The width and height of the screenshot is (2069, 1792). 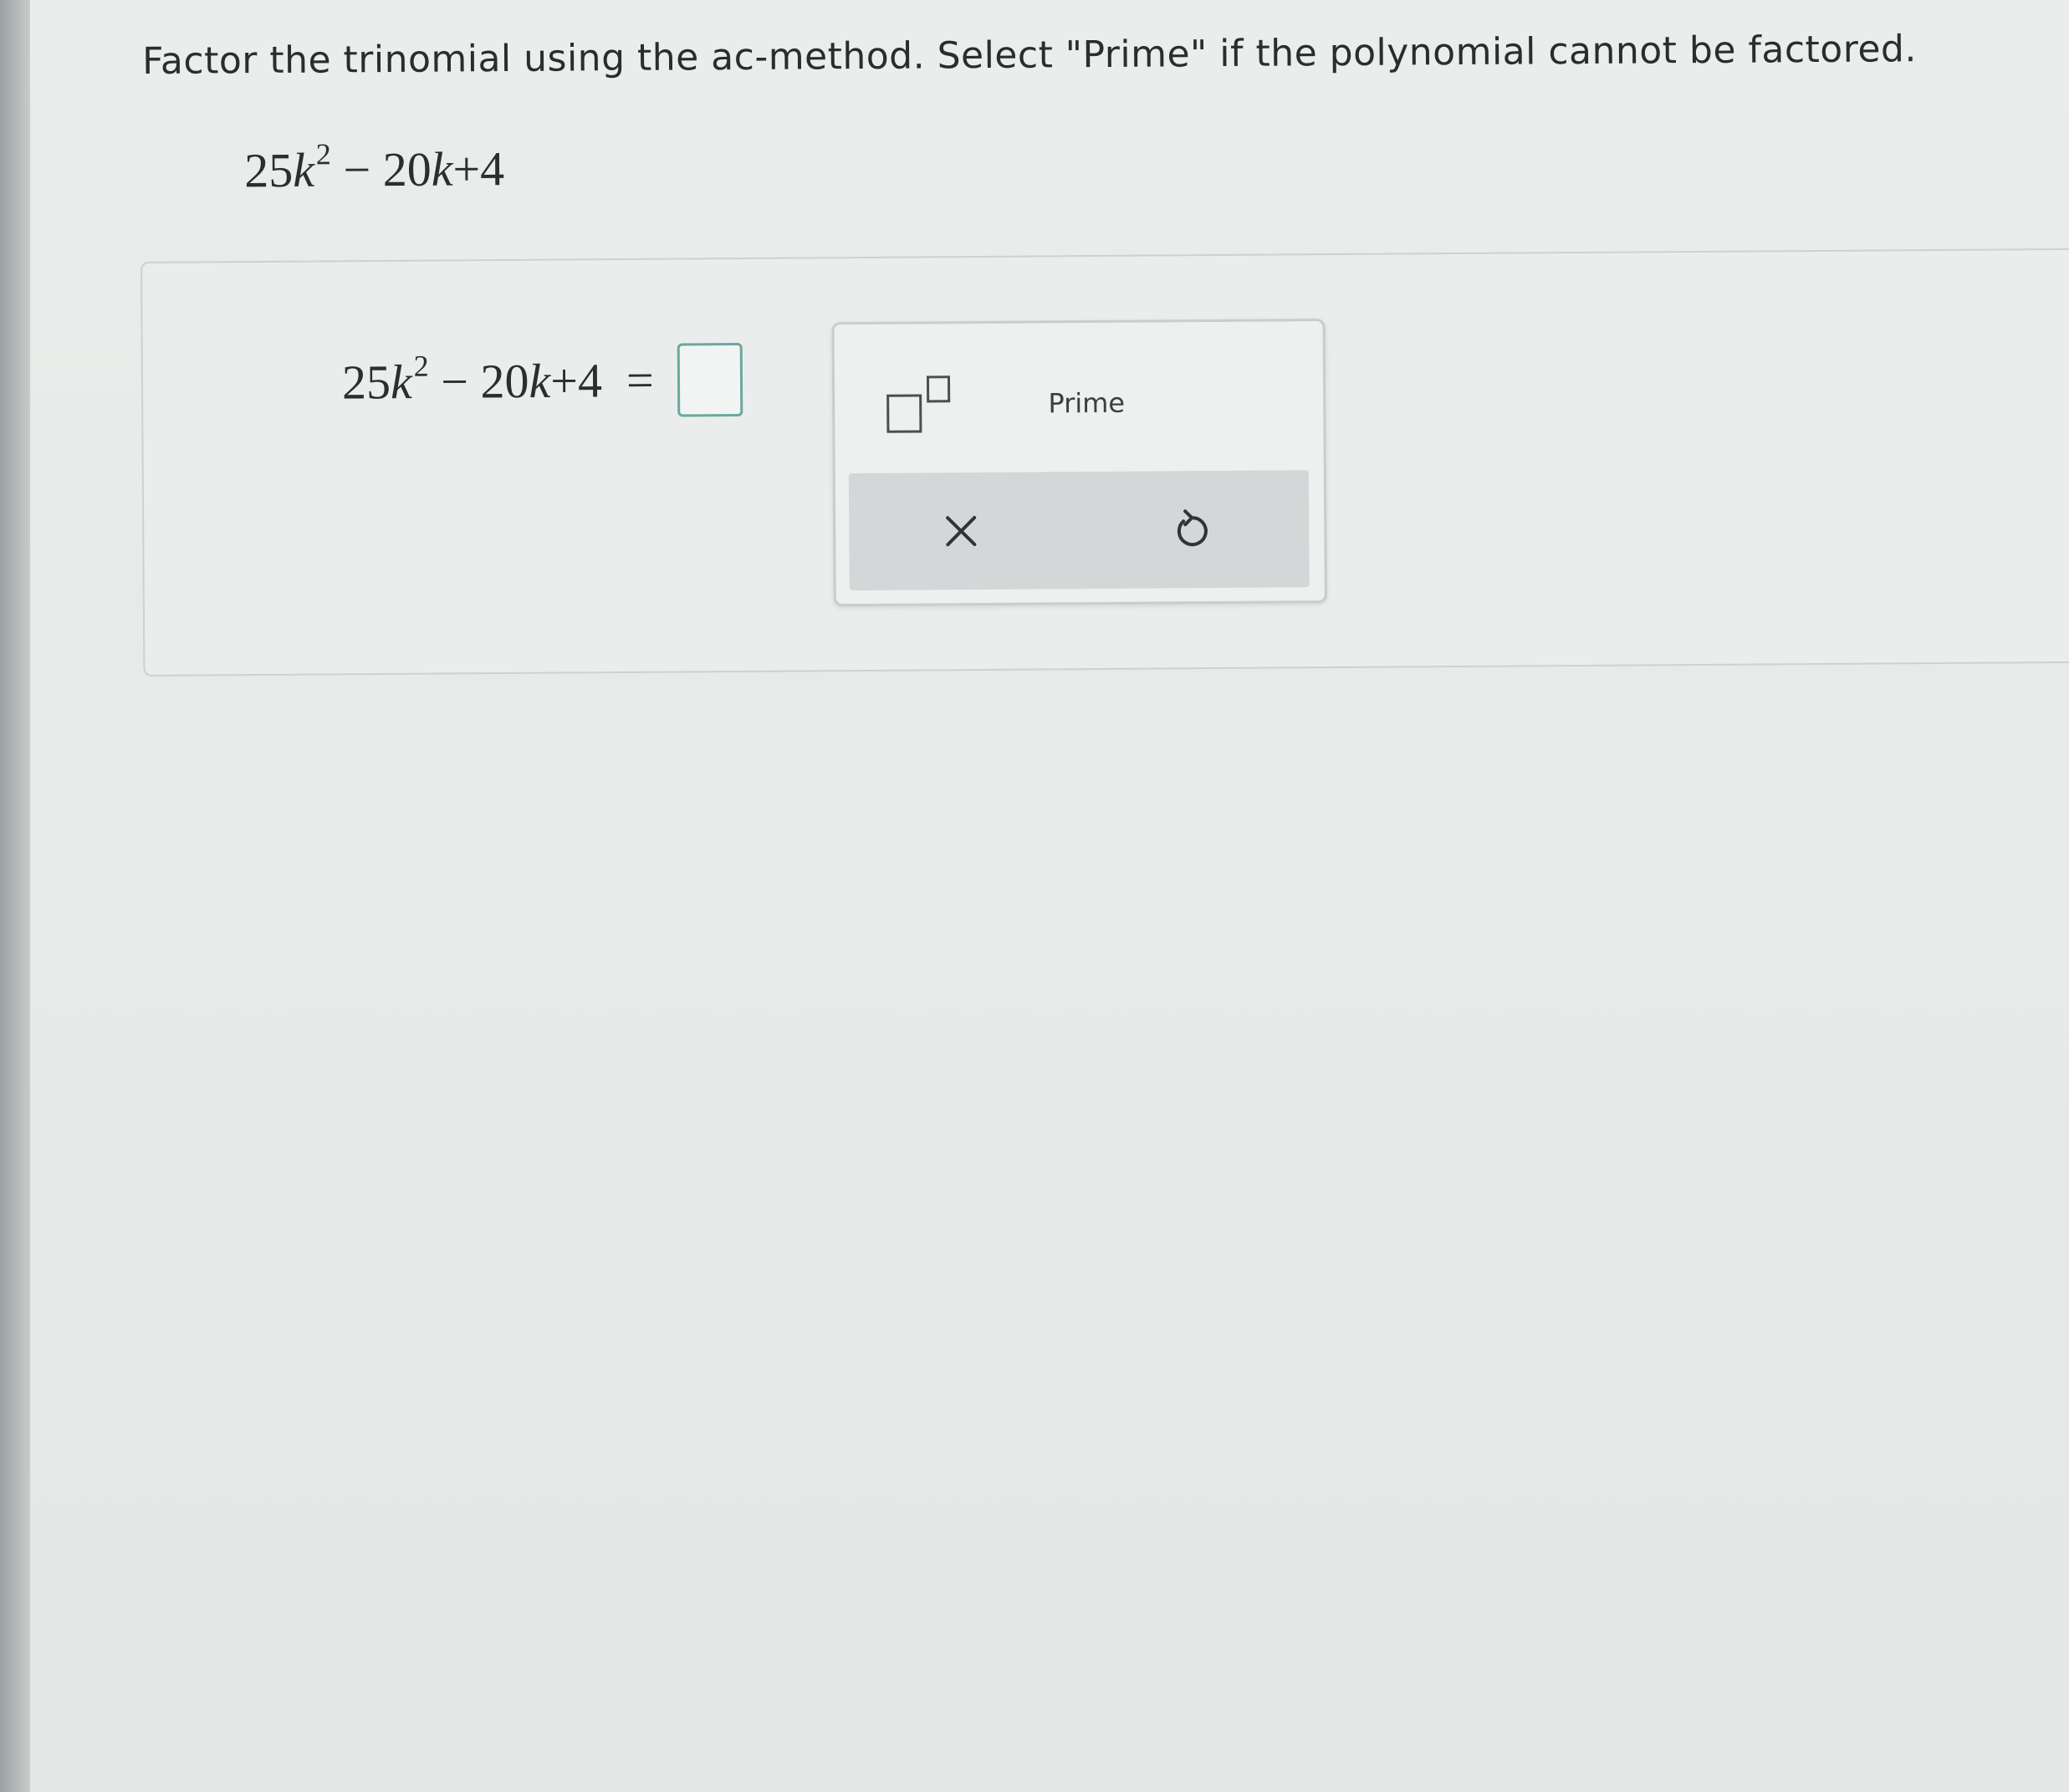 I want to click on answer-coef2: 20, so click(x=504, y=382).